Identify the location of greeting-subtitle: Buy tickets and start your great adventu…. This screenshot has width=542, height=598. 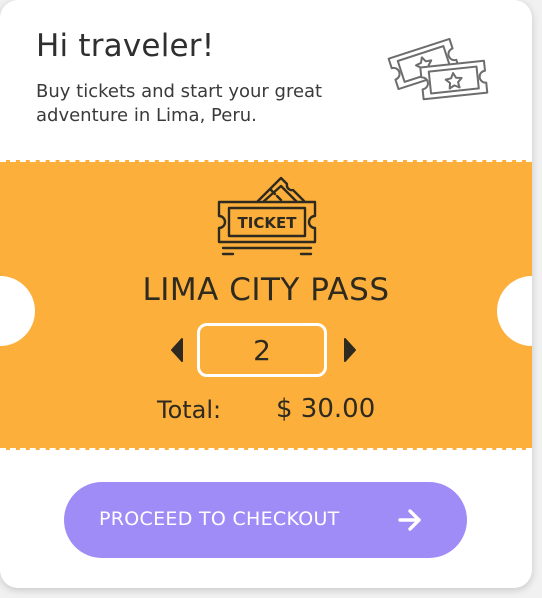
(179, 103).